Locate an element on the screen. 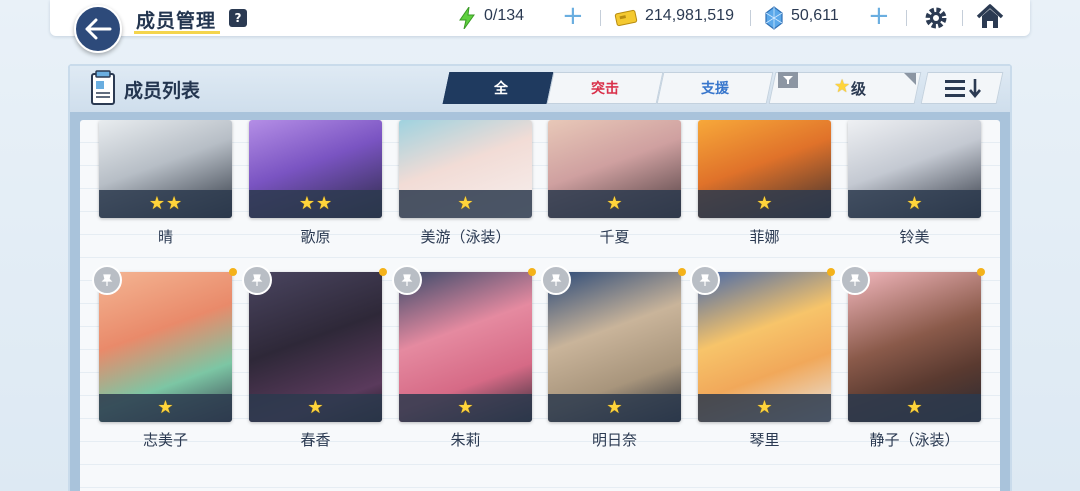 The image size is (1080, 491). roster-icon is located at coordinates (103, 87).